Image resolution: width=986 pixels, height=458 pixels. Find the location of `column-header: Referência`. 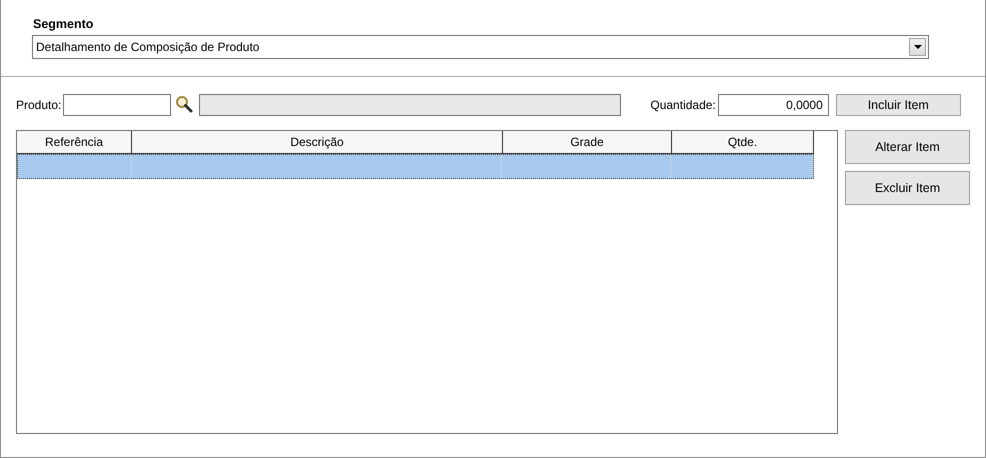

column-header: Referência is located at coordinates (74, 142).